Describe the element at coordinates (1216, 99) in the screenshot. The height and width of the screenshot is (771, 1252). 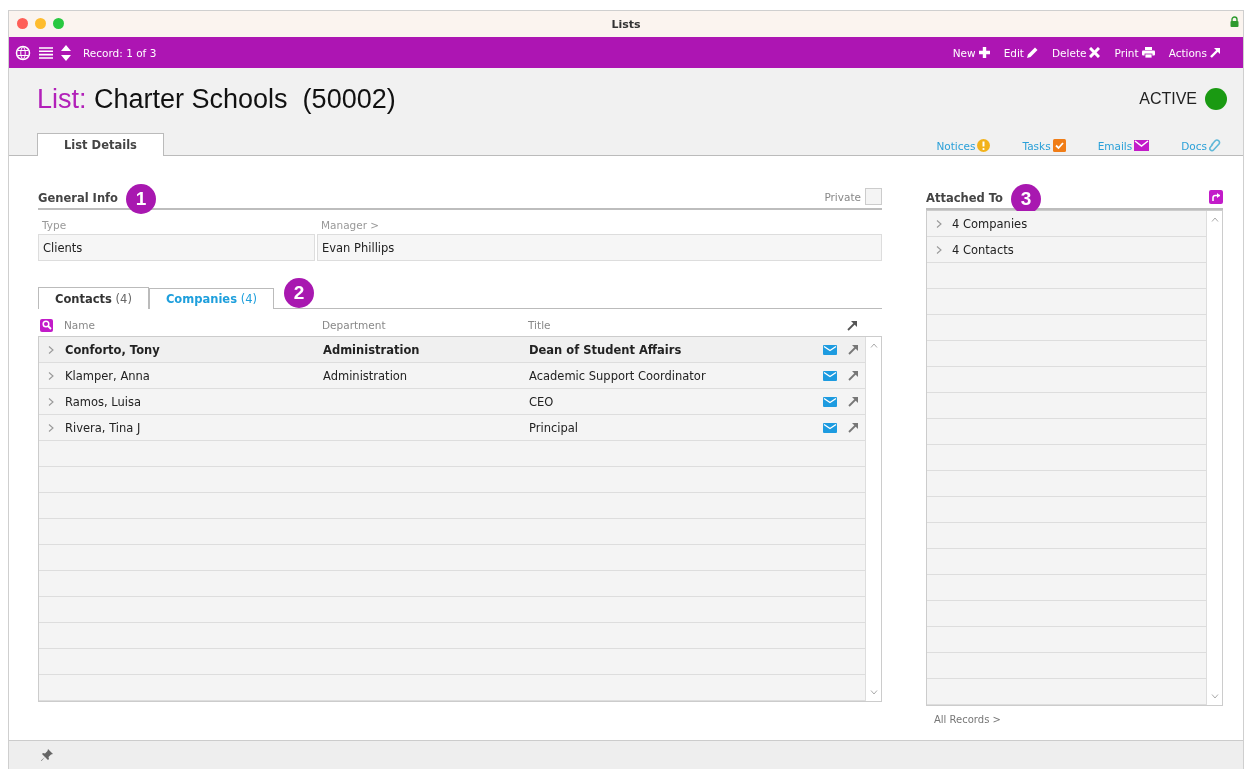
I see `status-dot` at that location.